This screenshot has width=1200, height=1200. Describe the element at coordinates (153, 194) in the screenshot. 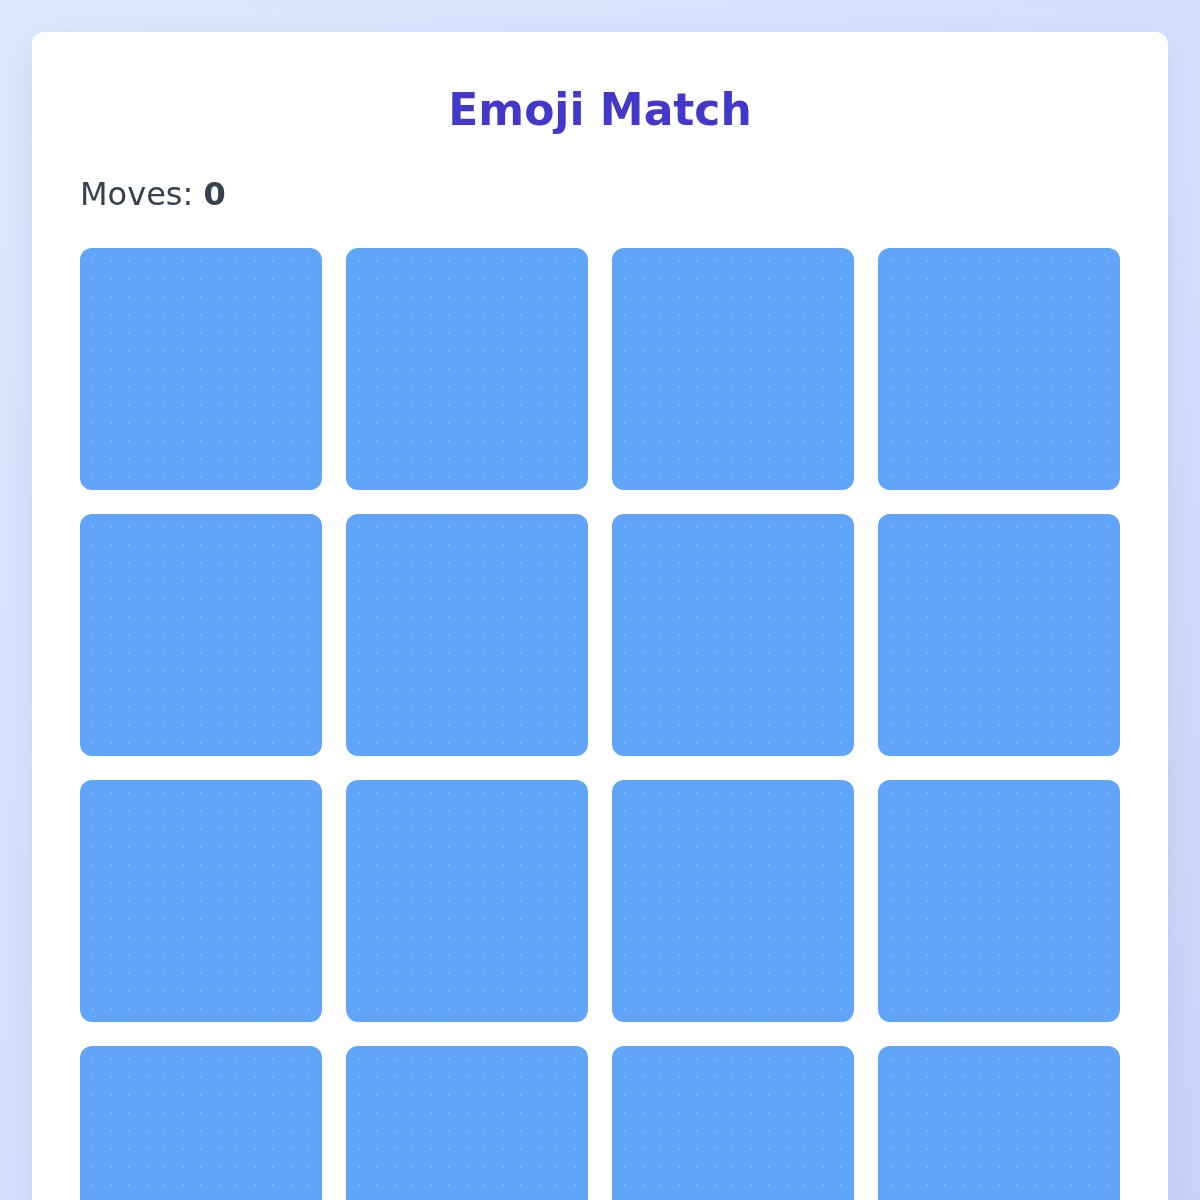

I see `moves-counter: Moves: 0` at that location.